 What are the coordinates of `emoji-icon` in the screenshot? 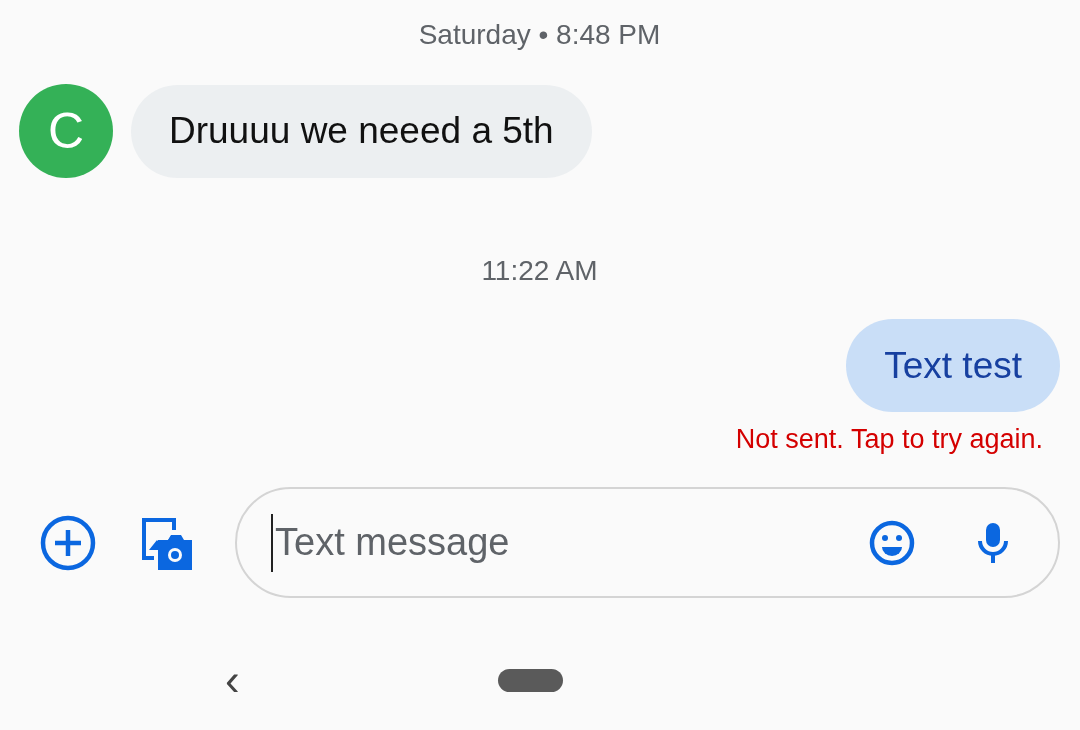 It's located at (892, 542).